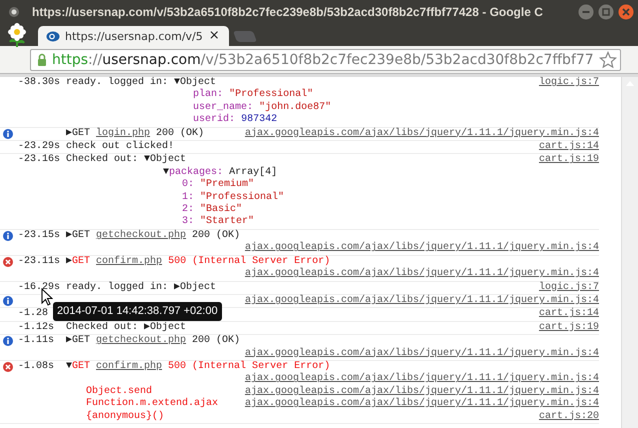 The image size is (638, 428). Describe the element at coordinates (39, 261) in the screenshot. I see `timestamp: -23.11s` at that location.